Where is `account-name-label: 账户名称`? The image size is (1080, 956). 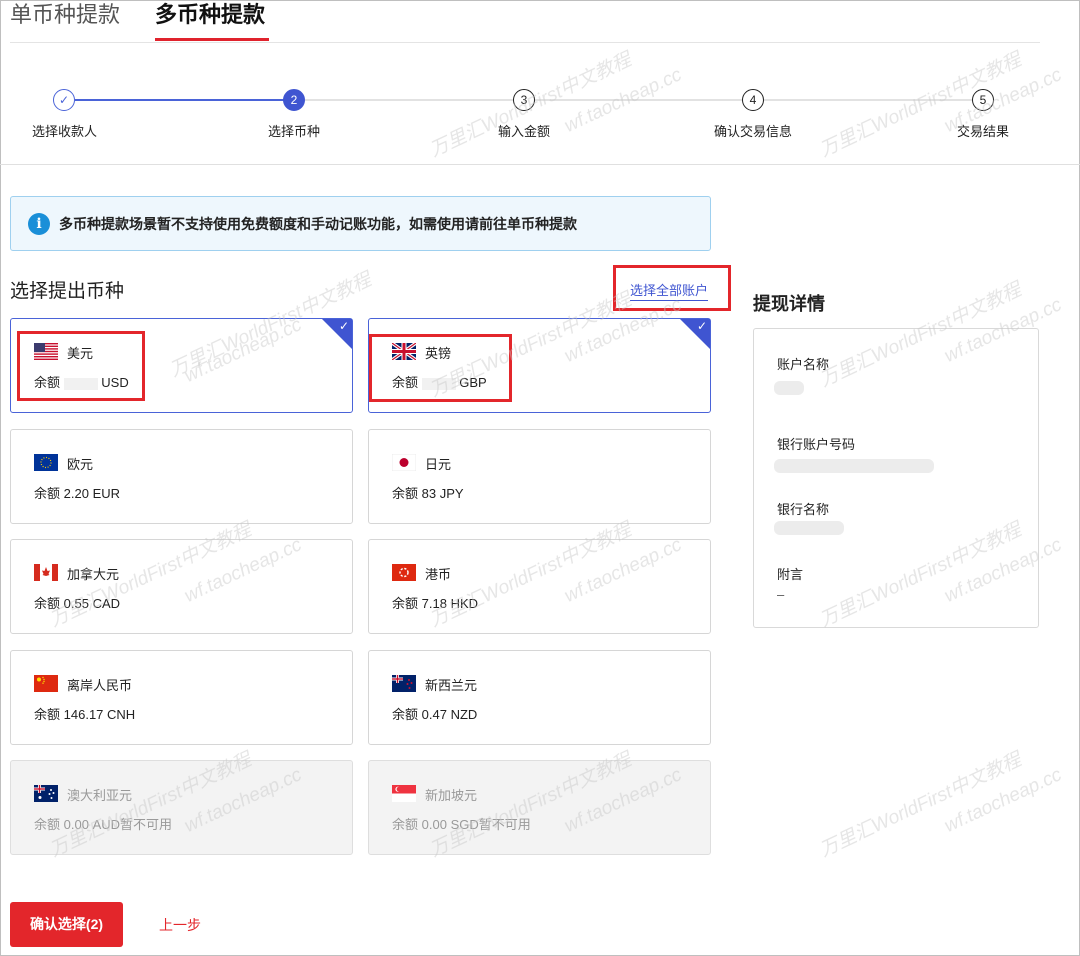
account-name-label: 账户名称 is located at coordinates (803, 364).